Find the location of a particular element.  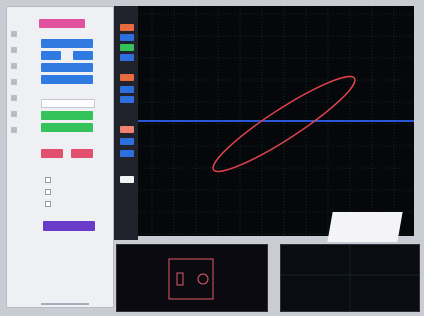

strip-button-orange is located at coordinates (127, 27).